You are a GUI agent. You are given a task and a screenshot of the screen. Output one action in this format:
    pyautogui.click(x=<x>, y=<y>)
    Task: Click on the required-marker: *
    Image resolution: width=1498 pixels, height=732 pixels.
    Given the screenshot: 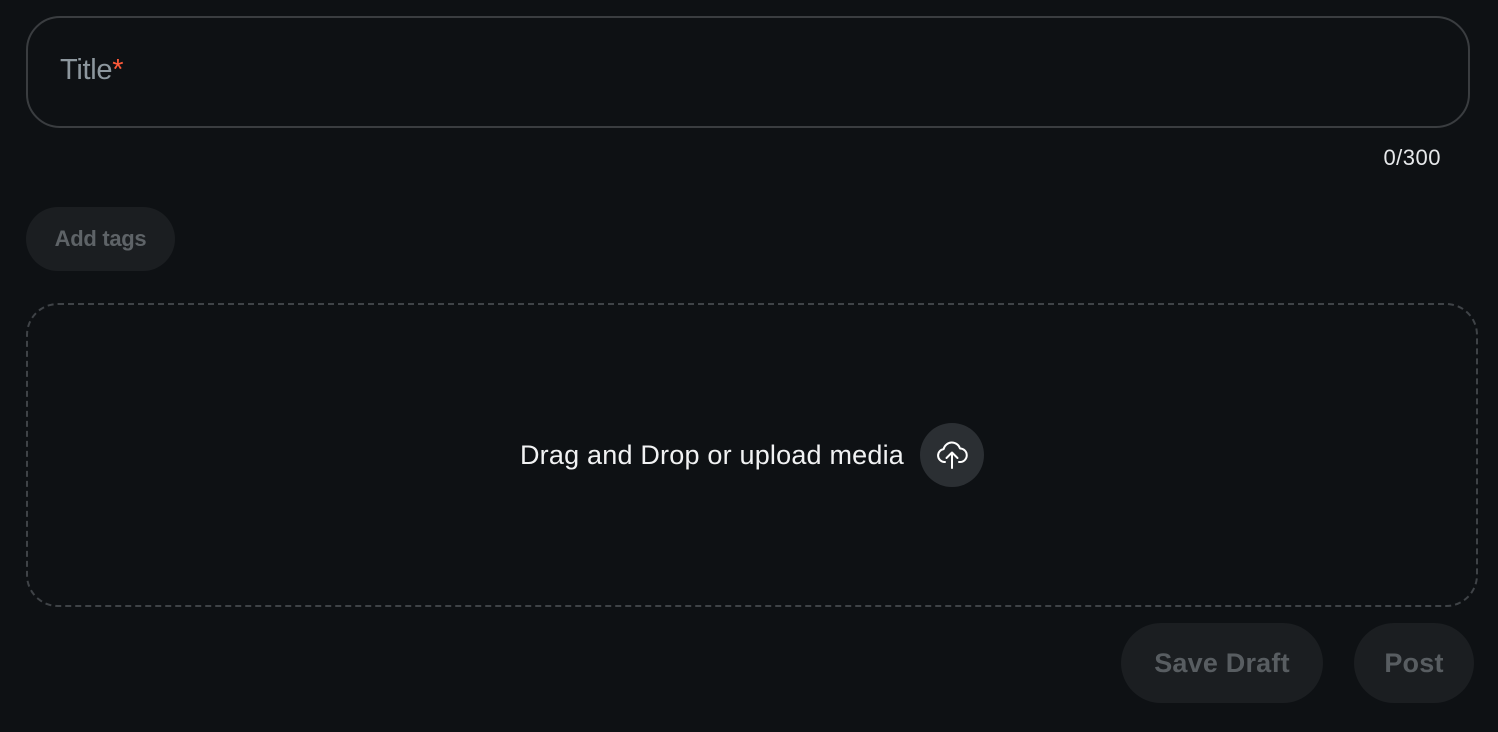 What is the action you would take?
    pyautogui.click(x=118, y=70)
    